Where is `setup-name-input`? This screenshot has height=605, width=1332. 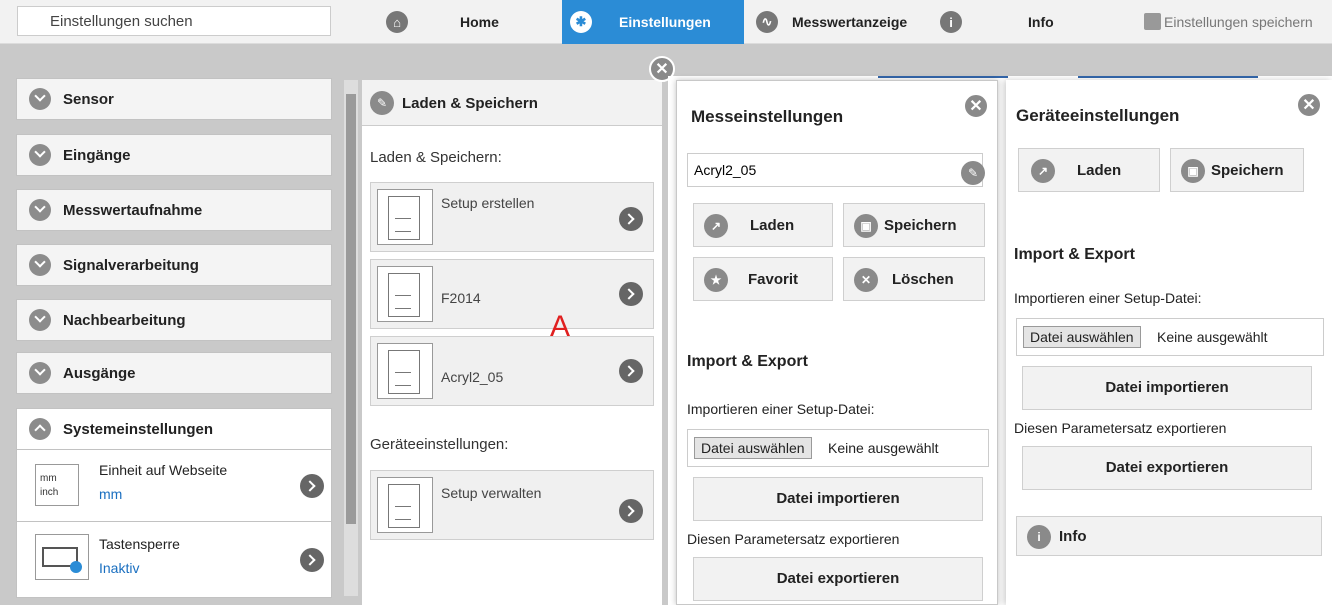 setup-name-input is located at coordinates (835, 170).